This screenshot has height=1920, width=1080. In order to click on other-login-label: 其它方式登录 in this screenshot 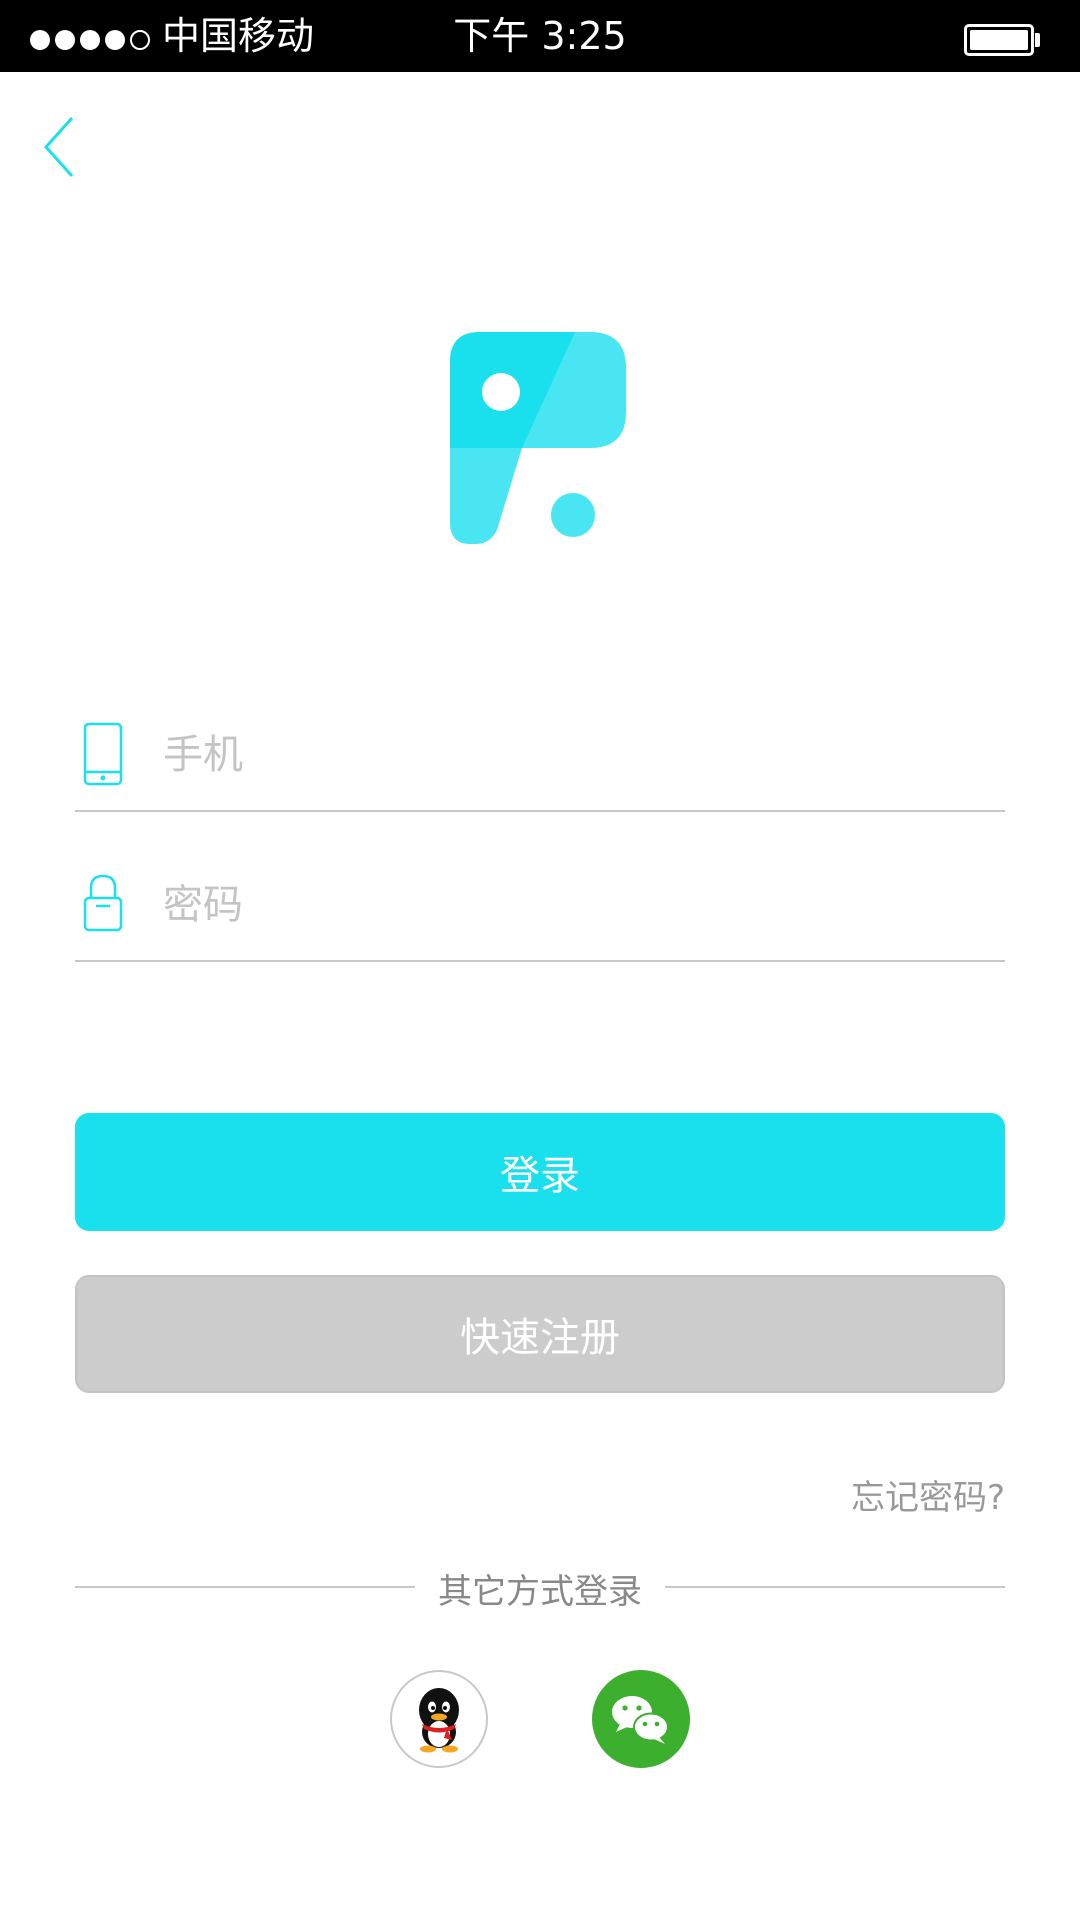, I will do `click(540, 1592)`.